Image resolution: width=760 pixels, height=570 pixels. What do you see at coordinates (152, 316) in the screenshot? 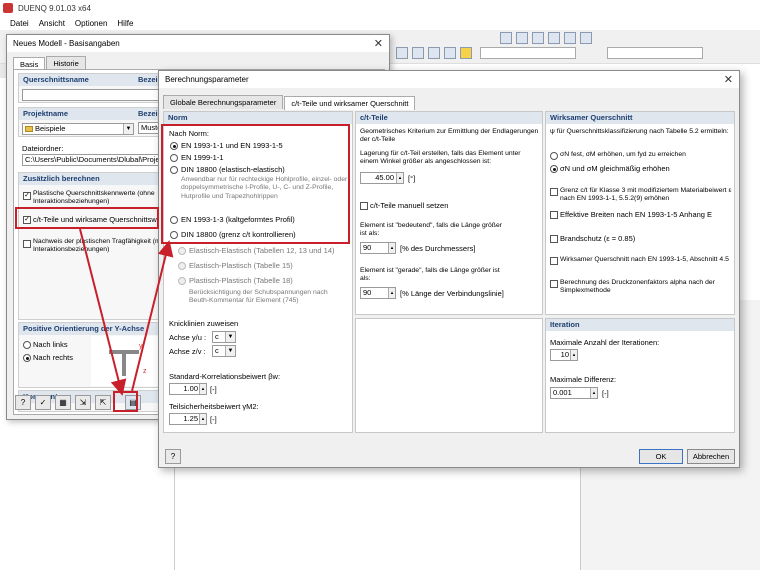
I see `arrow-button-to-norm` at bounding box center [152, 316].